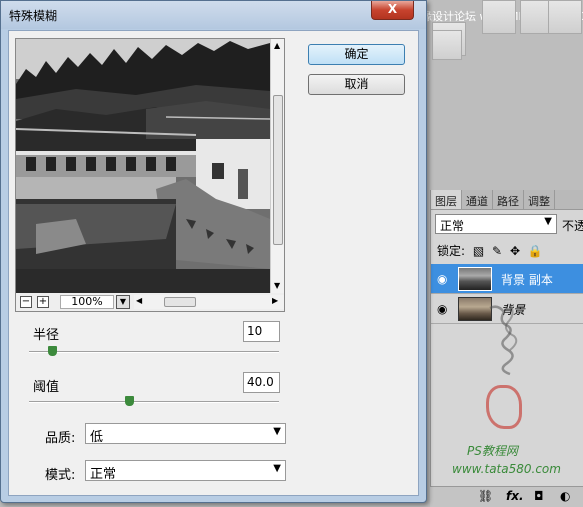  I want to click on preview-vertical-scrollbar: ▲ ▼, so click(277, 166).